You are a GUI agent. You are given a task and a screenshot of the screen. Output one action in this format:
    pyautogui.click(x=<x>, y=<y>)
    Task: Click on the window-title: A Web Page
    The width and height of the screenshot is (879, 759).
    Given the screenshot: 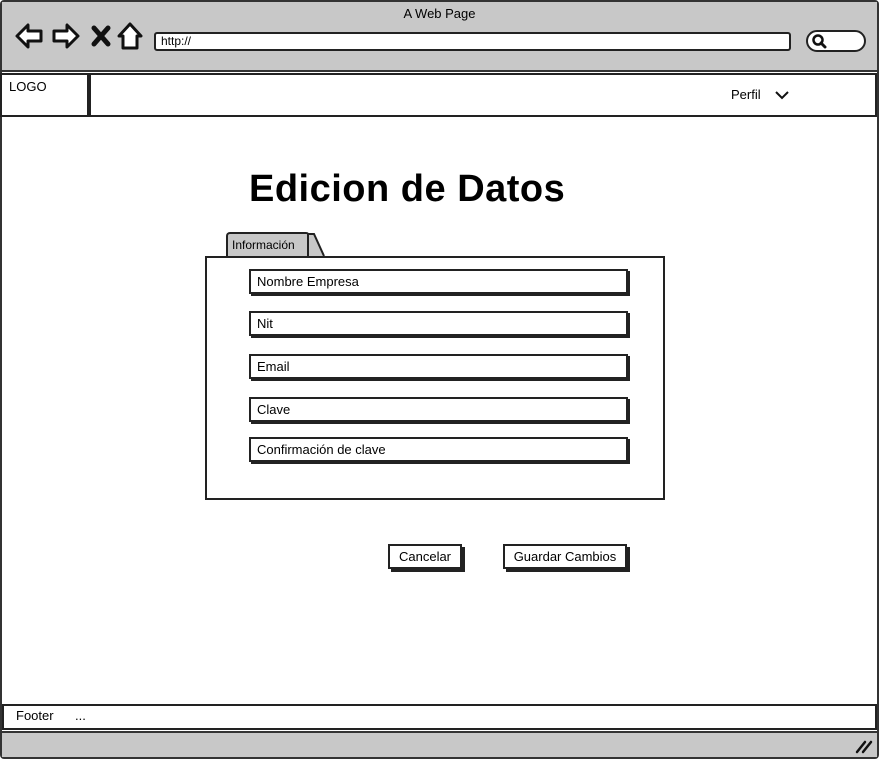 What is the action you would take?
    pyautogui.click(x=439, y=13)
    